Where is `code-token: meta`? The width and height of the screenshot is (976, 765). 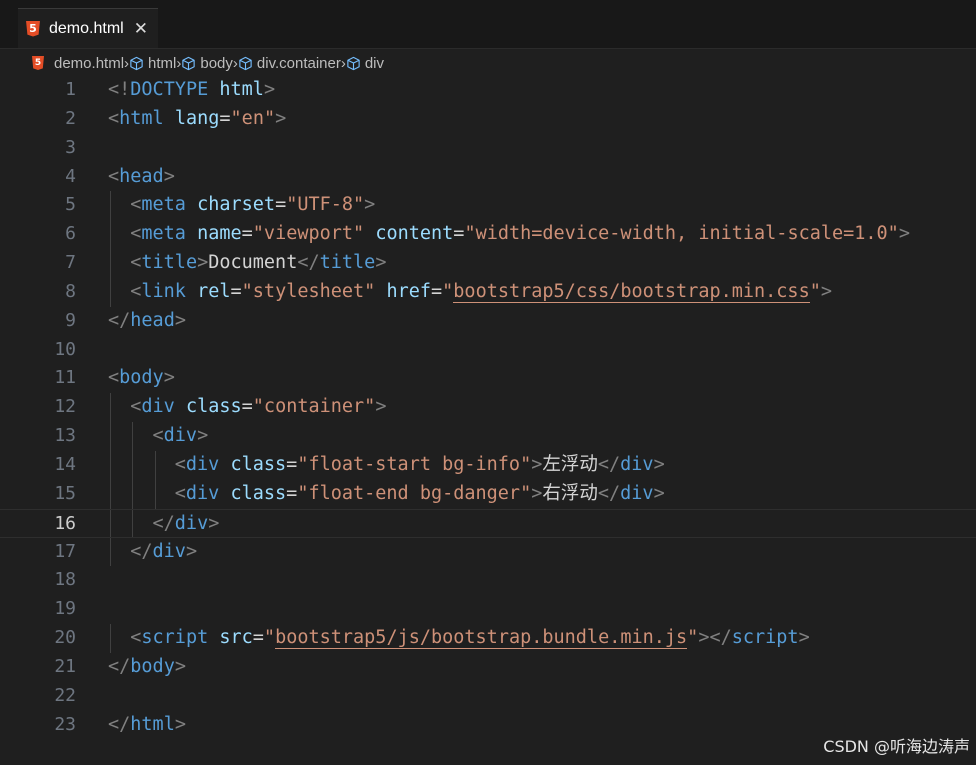
code-token: meta is located at coordinates (163, 205).